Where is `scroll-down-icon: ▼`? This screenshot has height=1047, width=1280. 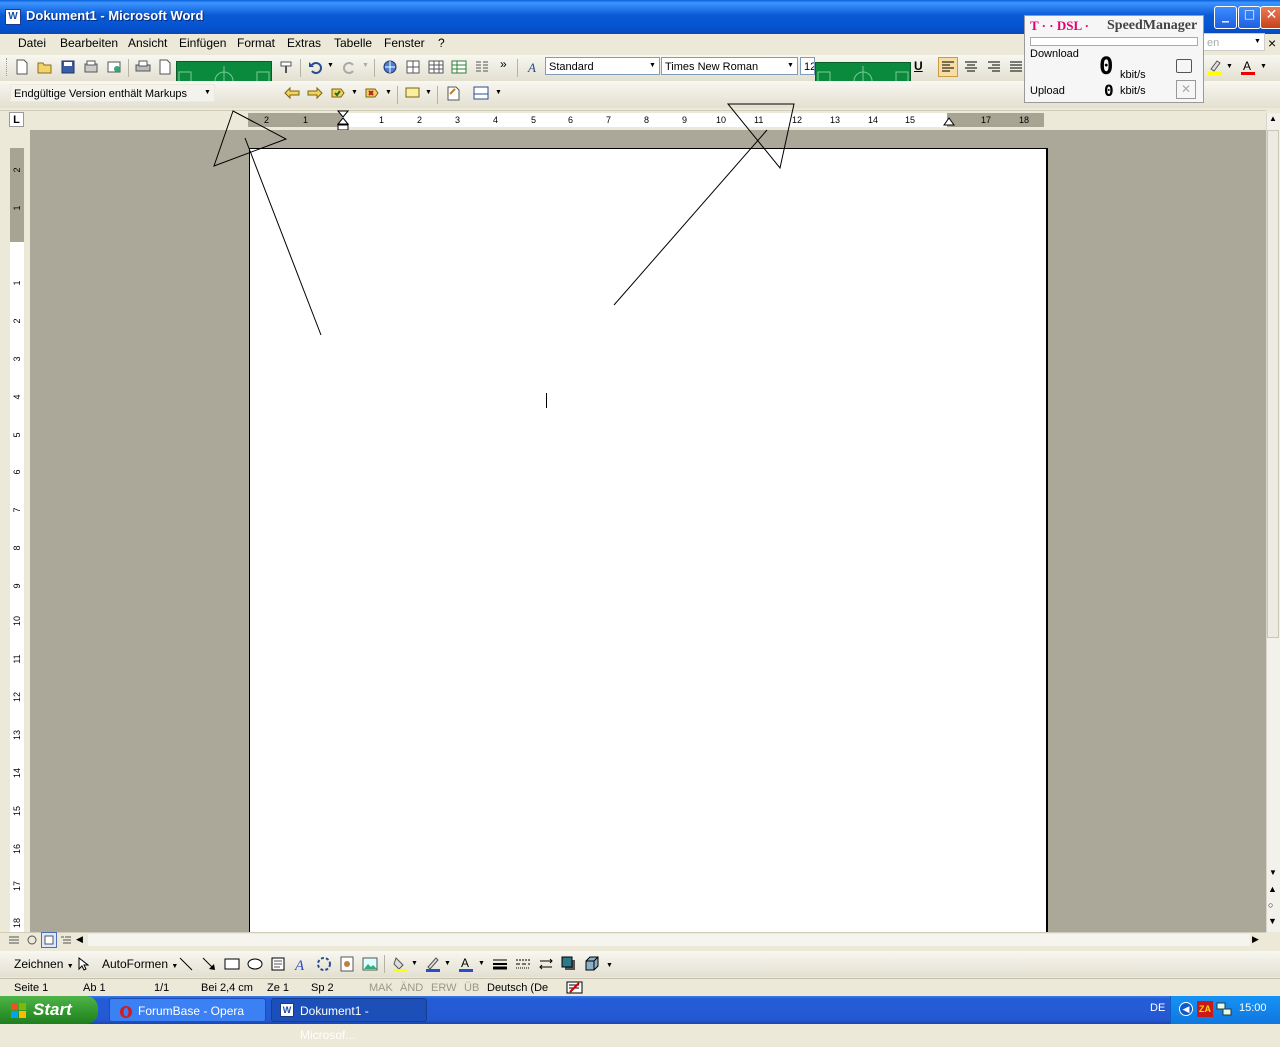 scroll-down-icon: ▼ is located at coordinates (1273, 874).